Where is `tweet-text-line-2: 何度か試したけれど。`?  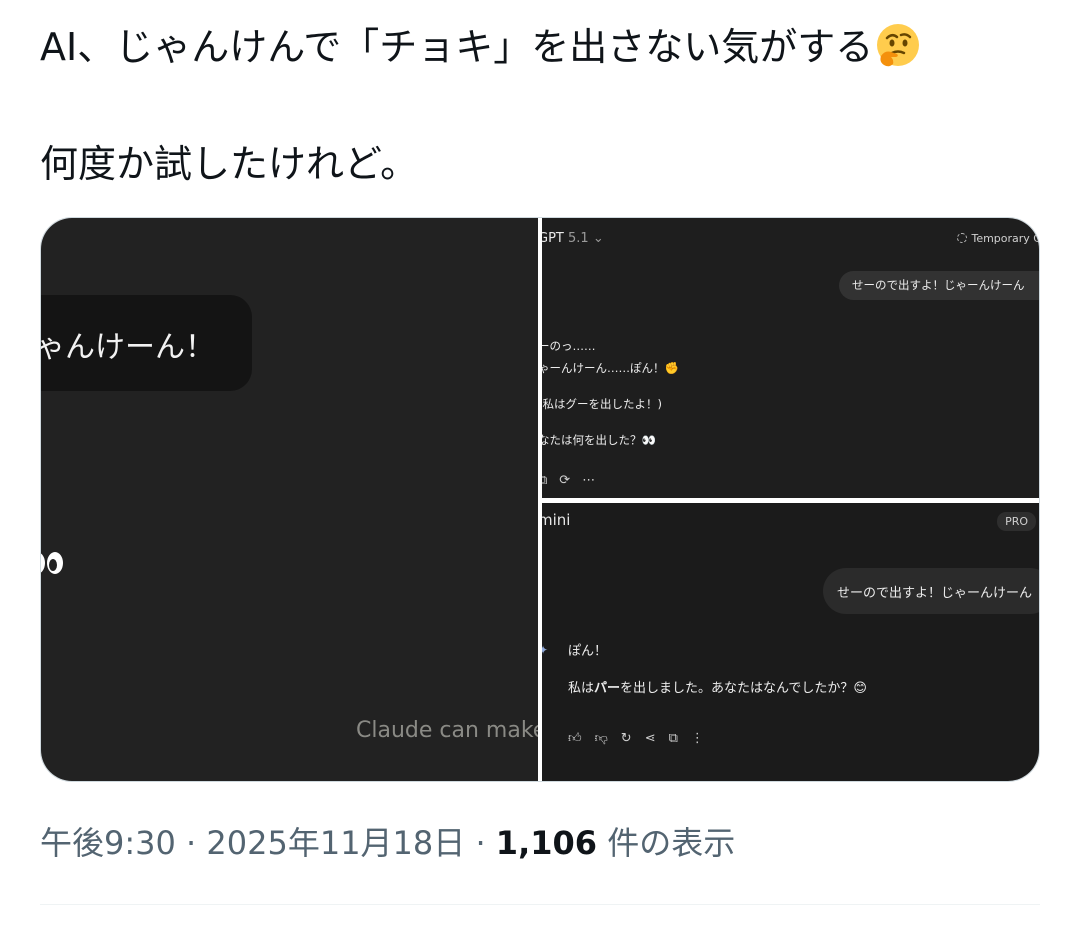
tweet-text-line-2: 何度か試したけれど。 is located at coordinates (229, 164).